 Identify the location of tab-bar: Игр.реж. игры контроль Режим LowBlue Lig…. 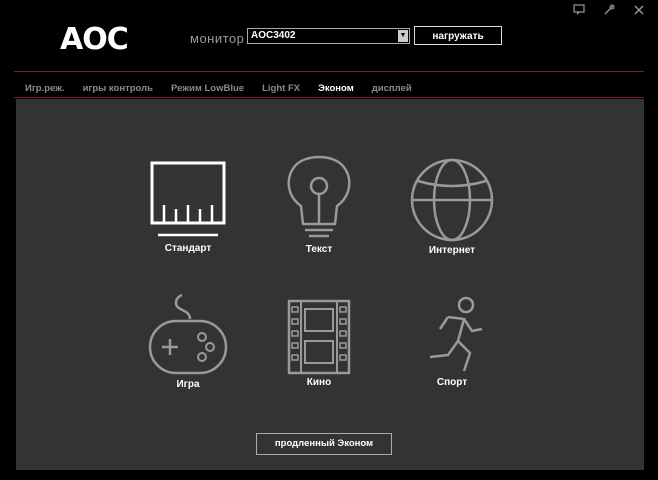
(227, 88).